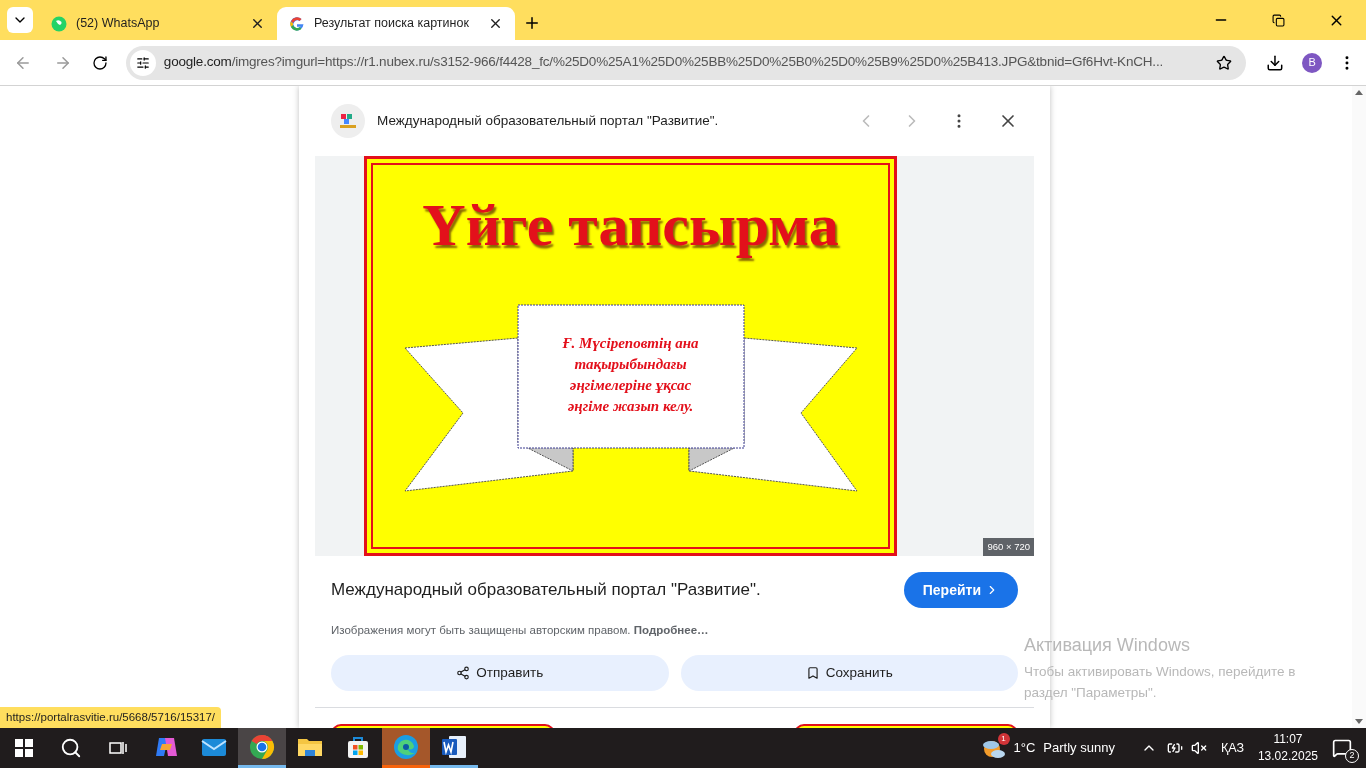 Image resolution: width=1366 pixels, height=768 pixels. I want to click on bookmark-icon, so click(812, 673).